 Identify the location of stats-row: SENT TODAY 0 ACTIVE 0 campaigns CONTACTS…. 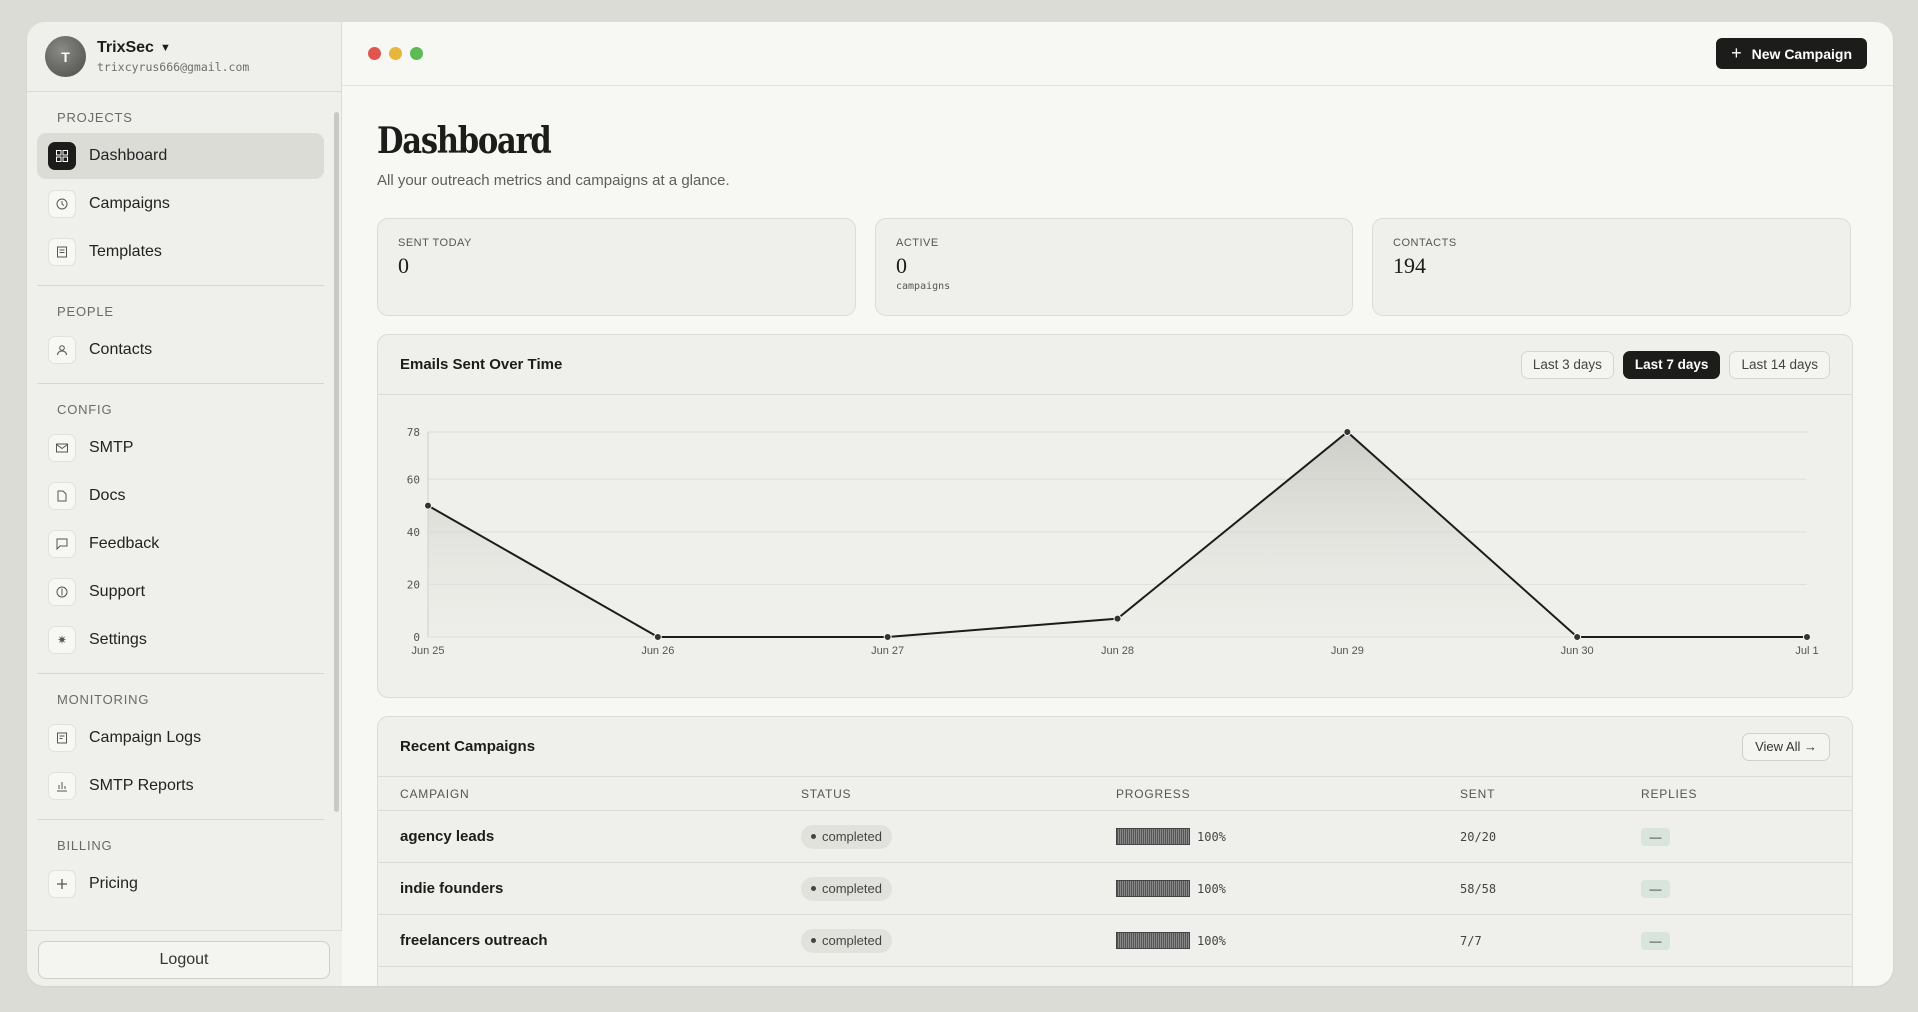
(1115, 267).